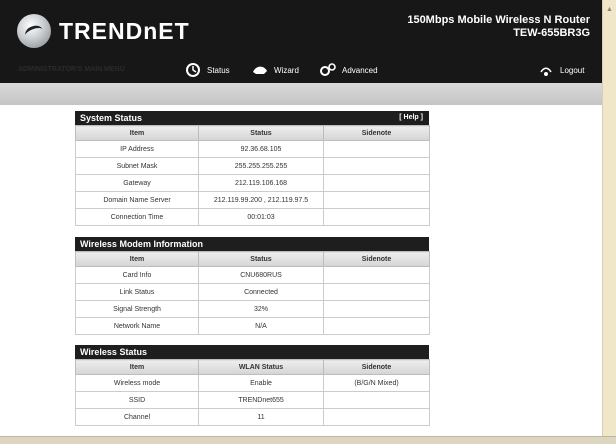 Image resolution: width=616 pixels, height=444 pixels. I want to click on row-status: Connected, so click(261, 292).